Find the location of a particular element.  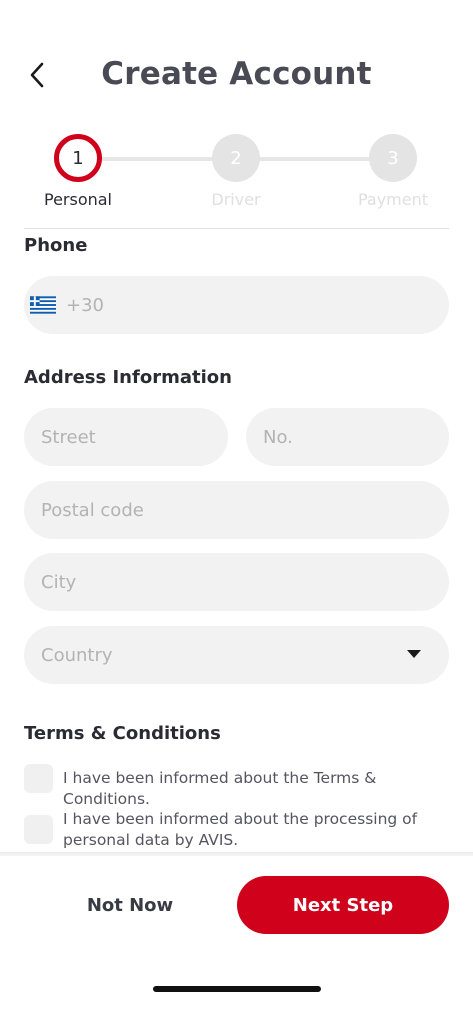

city-input: City is located at coordinates (236, 582).